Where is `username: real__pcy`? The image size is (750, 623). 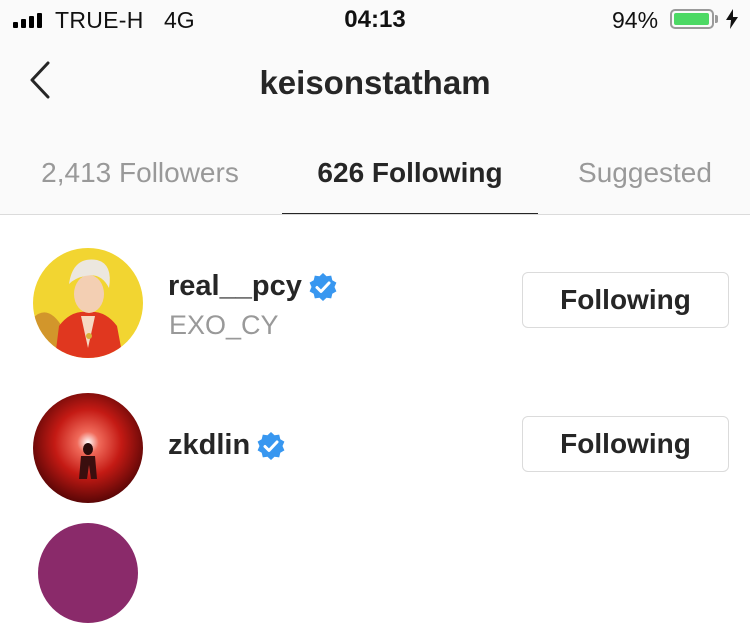
username: real__pcy is located at coordinates (253, 286).